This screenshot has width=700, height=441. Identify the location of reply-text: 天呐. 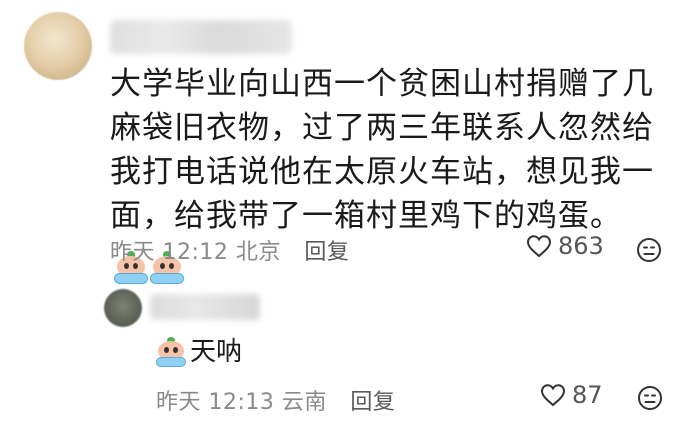
(216, 352).